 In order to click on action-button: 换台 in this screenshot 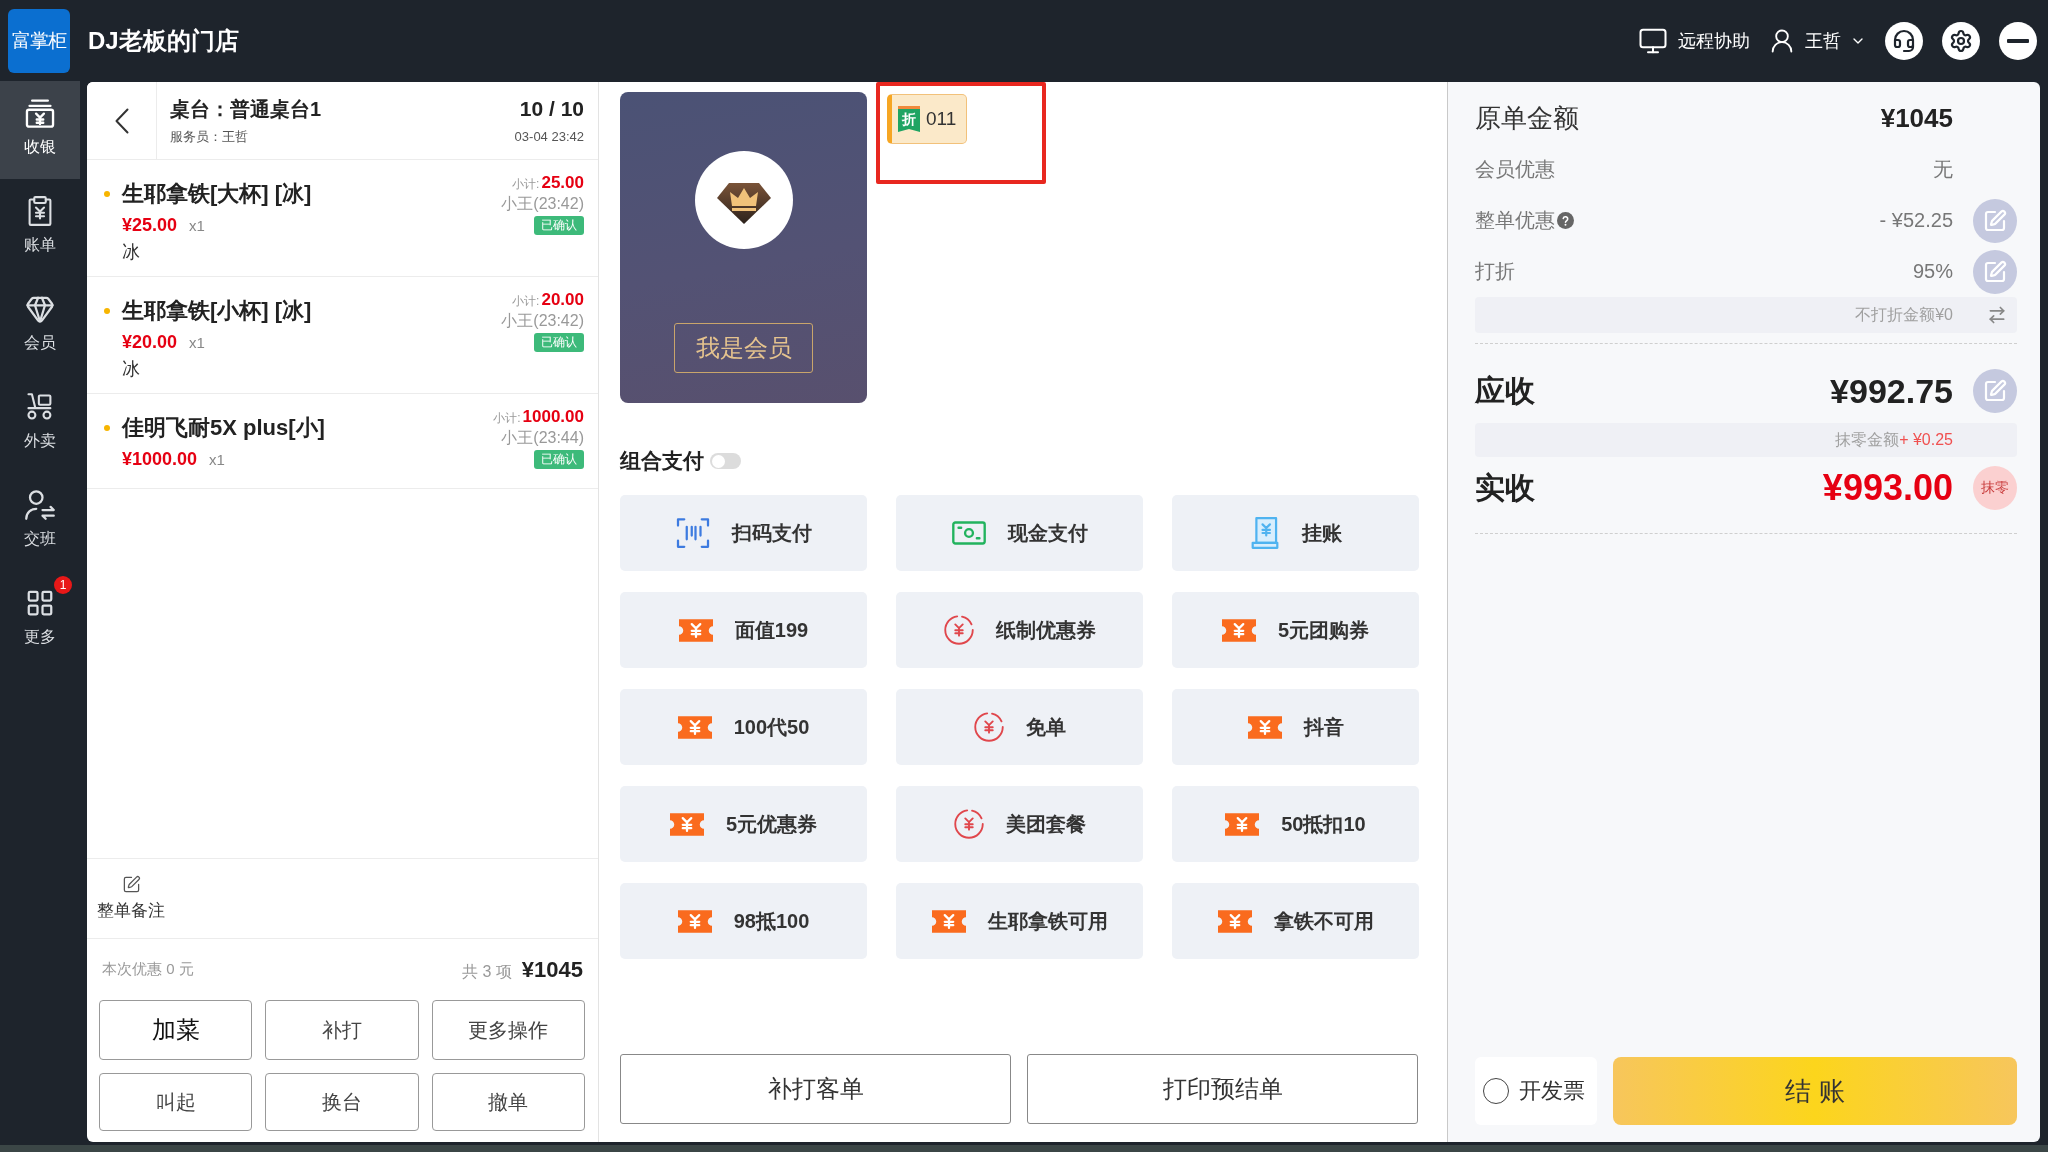, I will do `click(342, 1102)`.